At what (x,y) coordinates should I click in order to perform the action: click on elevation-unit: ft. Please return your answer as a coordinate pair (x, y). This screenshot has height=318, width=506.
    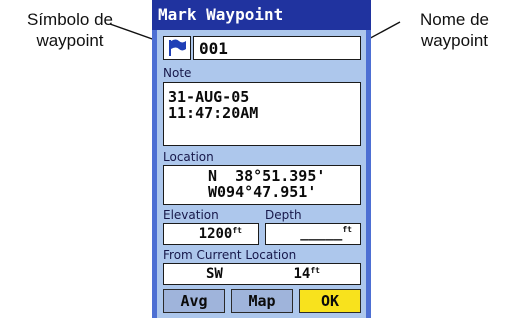
    Looking at the image, I should click on (237, 230).